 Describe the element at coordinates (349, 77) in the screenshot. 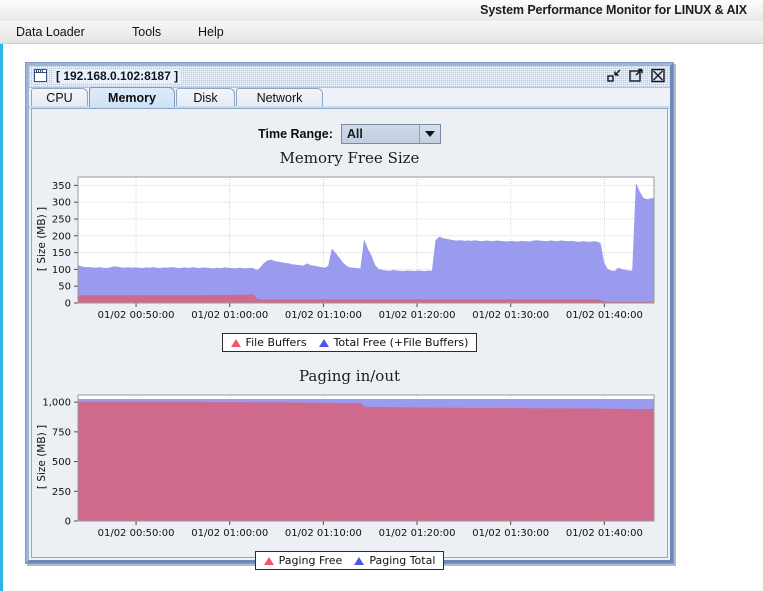

I see `window-title-bar: [ 192.168.0.102:8187 ]` at that location.